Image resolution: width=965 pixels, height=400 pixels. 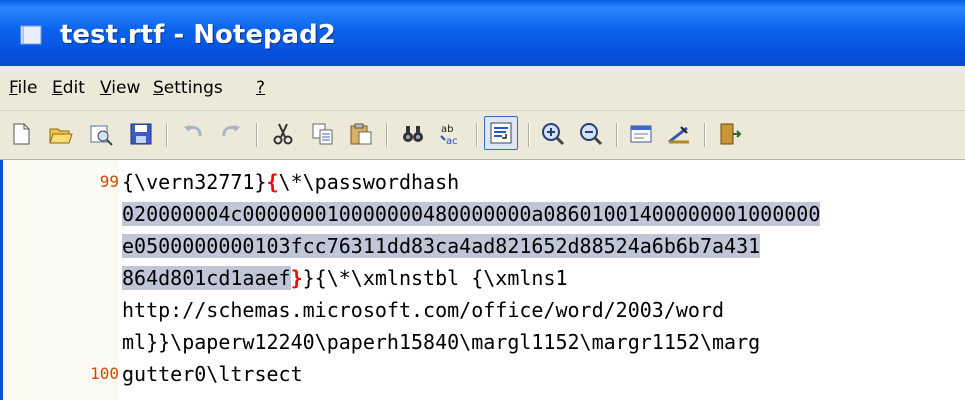 What do you see at coordinates (61, 280) in the screenshot?
I see `line-number-margin: 99 100` at bounding box center [61, 280].